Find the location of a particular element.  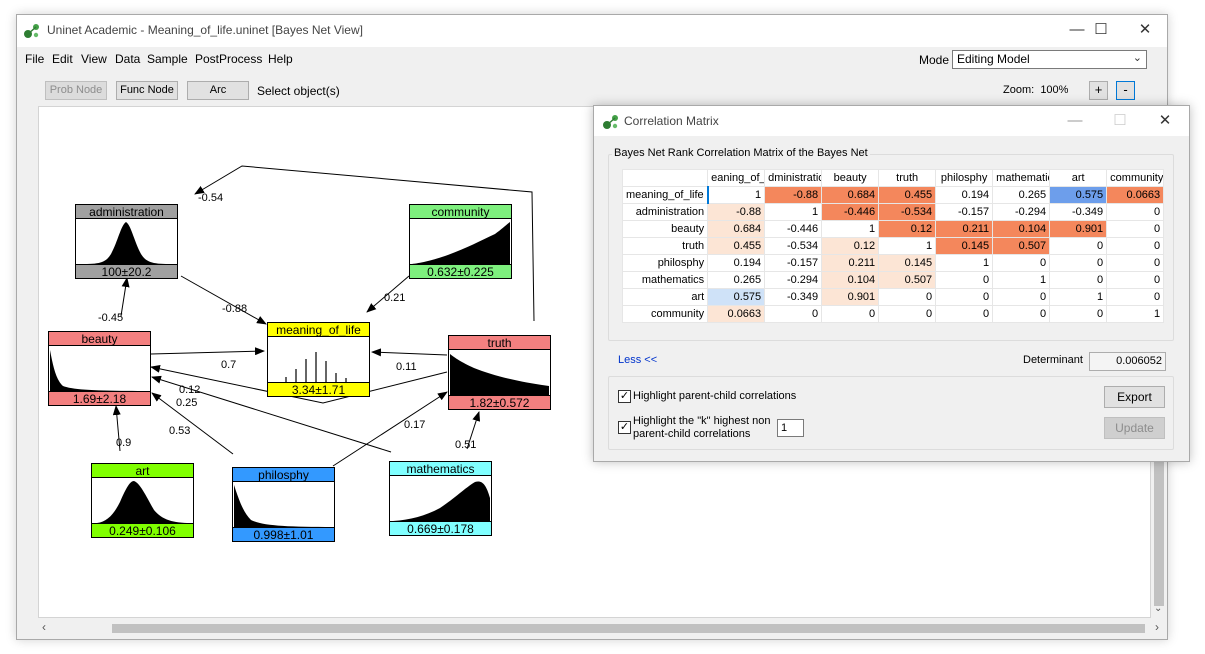

func-node-button: Func Node is located at coordinates (147, 90).